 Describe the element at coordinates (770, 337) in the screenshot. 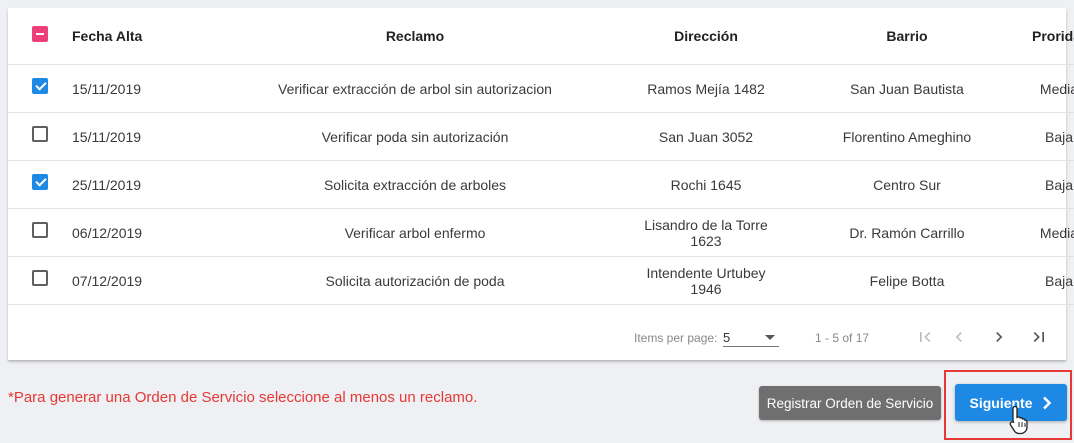

I see `dropdown-arrow-icon` at that location.